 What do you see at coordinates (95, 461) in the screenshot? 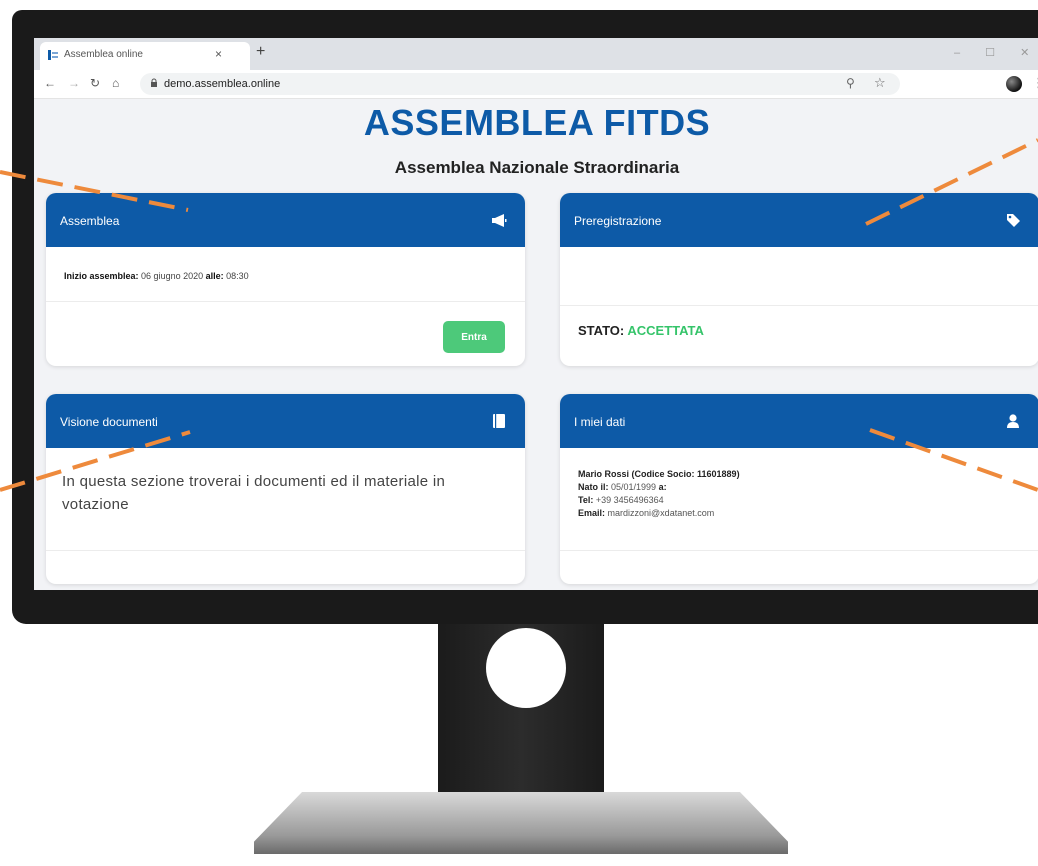
I see `leader-line-documenti` at bounding box center [95, 461].